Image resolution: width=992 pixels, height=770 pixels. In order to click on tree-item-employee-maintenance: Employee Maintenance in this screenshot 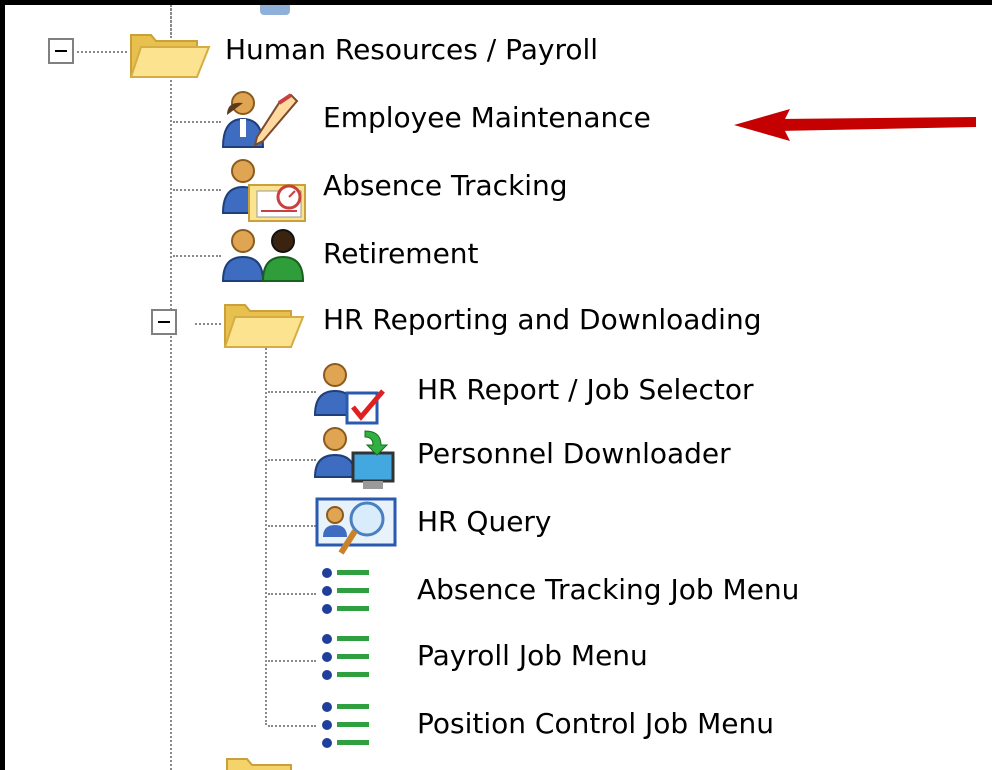, I will do `click(479, 120)`.